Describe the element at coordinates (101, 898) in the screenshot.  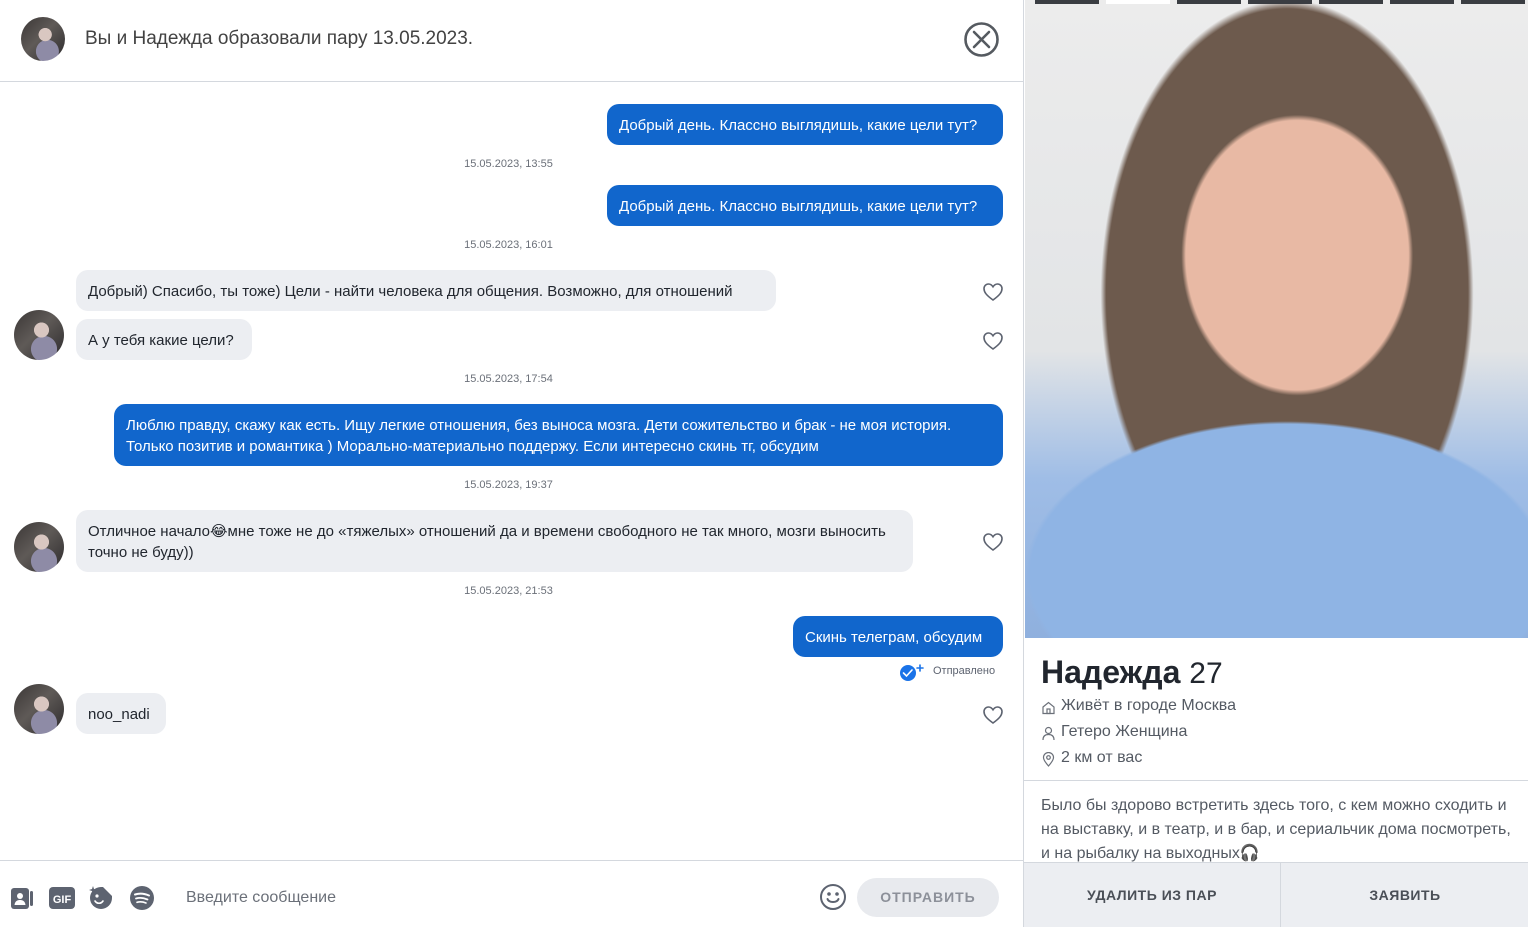
I see `sticker-icon` at that location.